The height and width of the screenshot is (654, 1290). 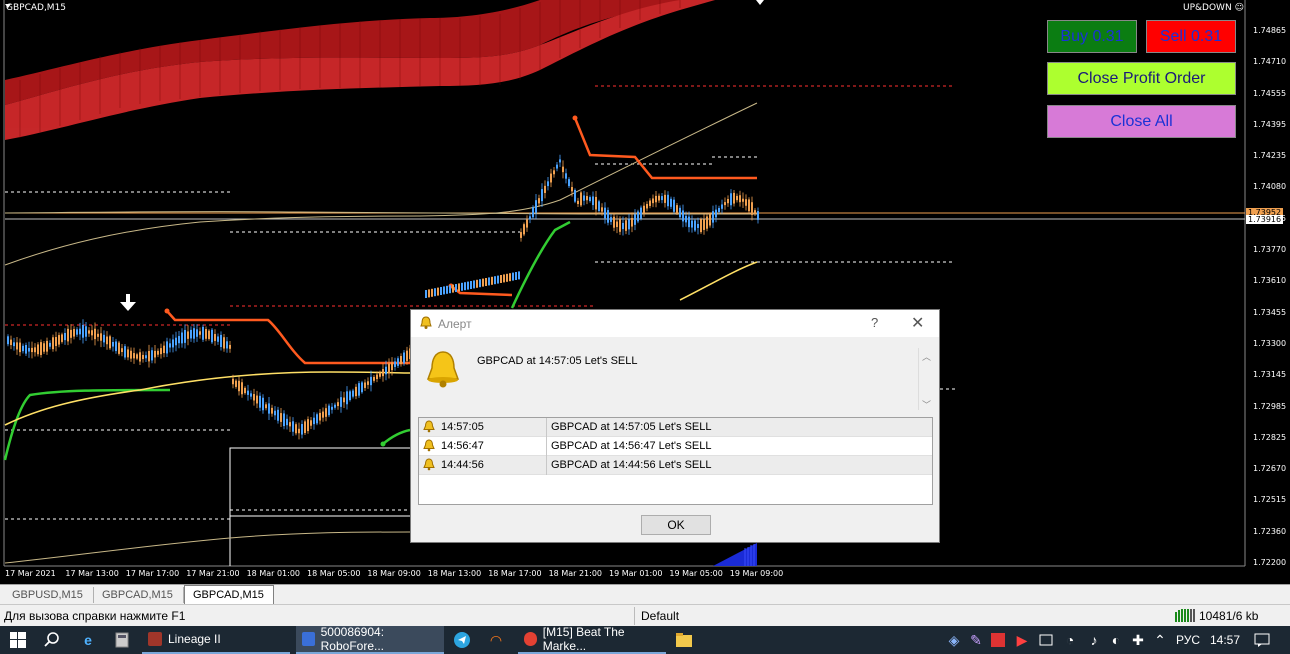 What do you see at coordinates (18, 640) in the screenshot?
I see `windows-start-icon` at bounding box center [18, 640].